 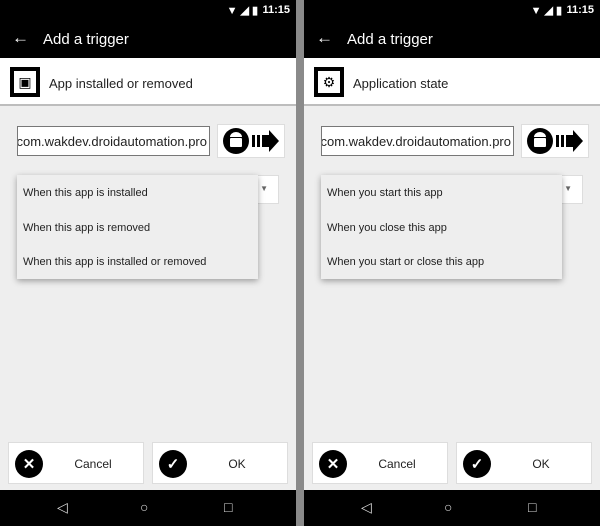 What do you see at coordinates (441, 192) in the screenshot?
I see `dropdown-option: When you start this app` at bounding box center [441, 192].